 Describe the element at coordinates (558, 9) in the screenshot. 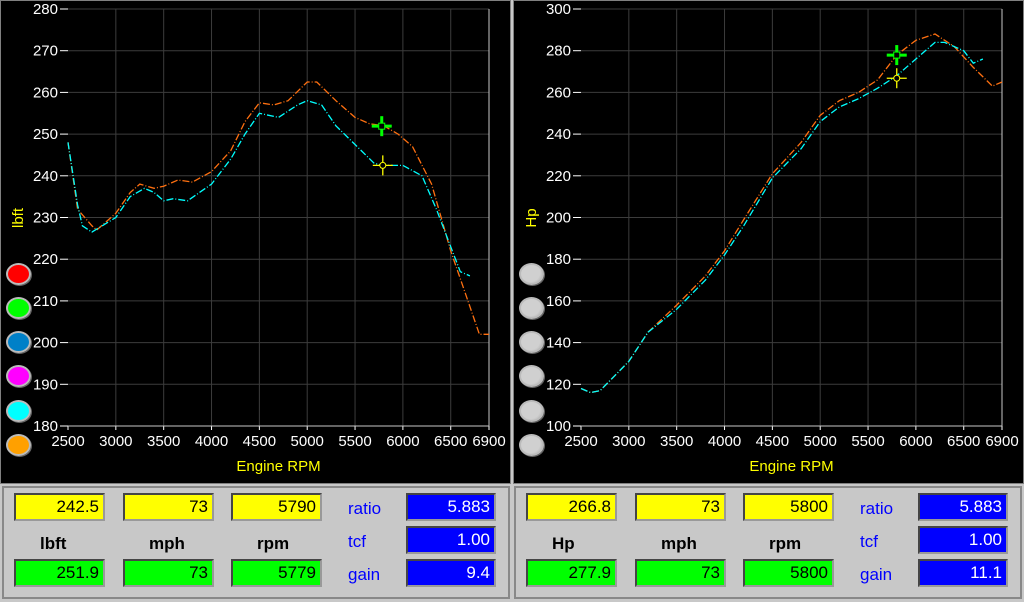

I see `y-tick-label: 300` at that location.